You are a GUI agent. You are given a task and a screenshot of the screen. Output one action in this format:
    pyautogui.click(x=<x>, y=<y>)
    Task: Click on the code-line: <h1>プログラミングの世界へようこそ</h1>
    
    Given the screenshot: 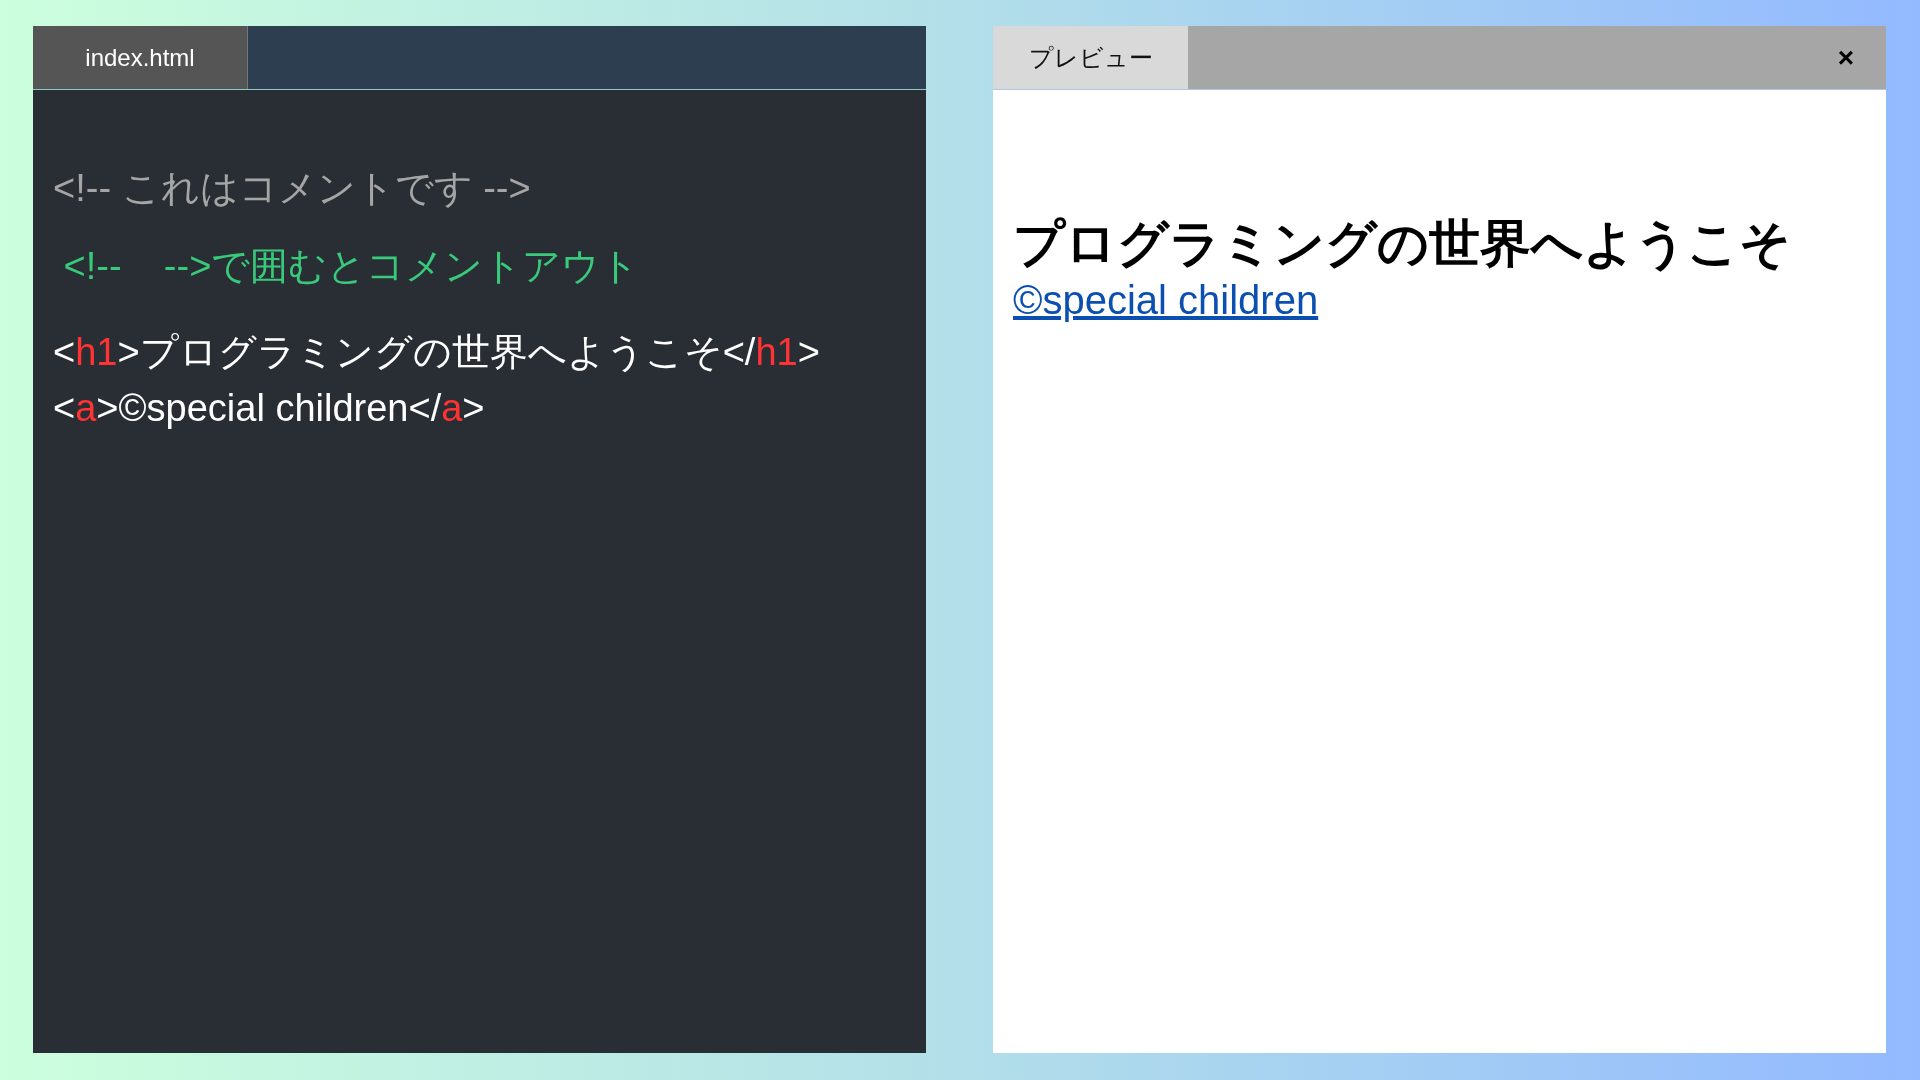 What is the action you would take?
    pyautogui.click(x=437, y=352)
    